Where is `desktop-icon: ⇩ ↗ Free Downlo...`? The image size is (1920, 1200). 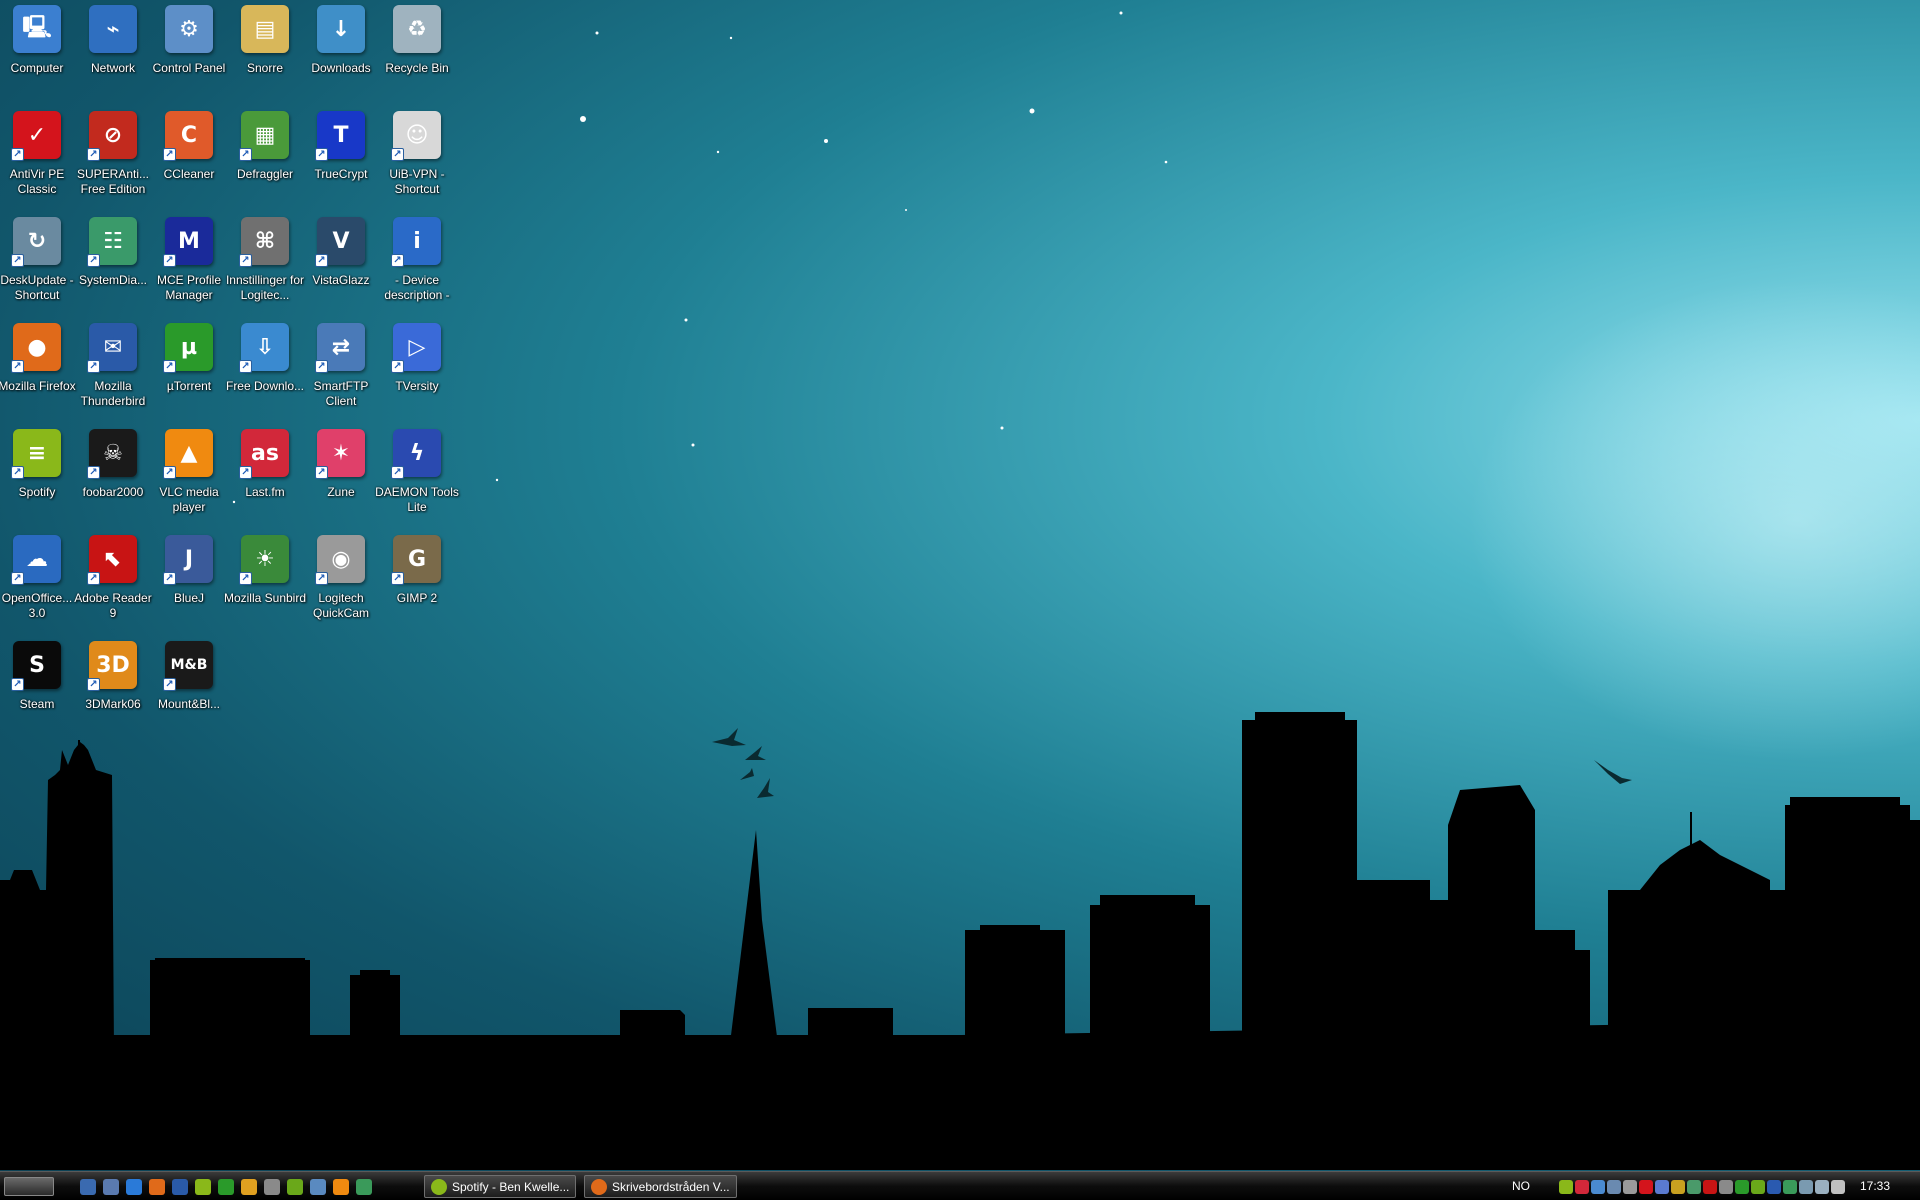 desktop-icon: ⇩ ↗ Free Downlo... is located at coordinates (265, 370).